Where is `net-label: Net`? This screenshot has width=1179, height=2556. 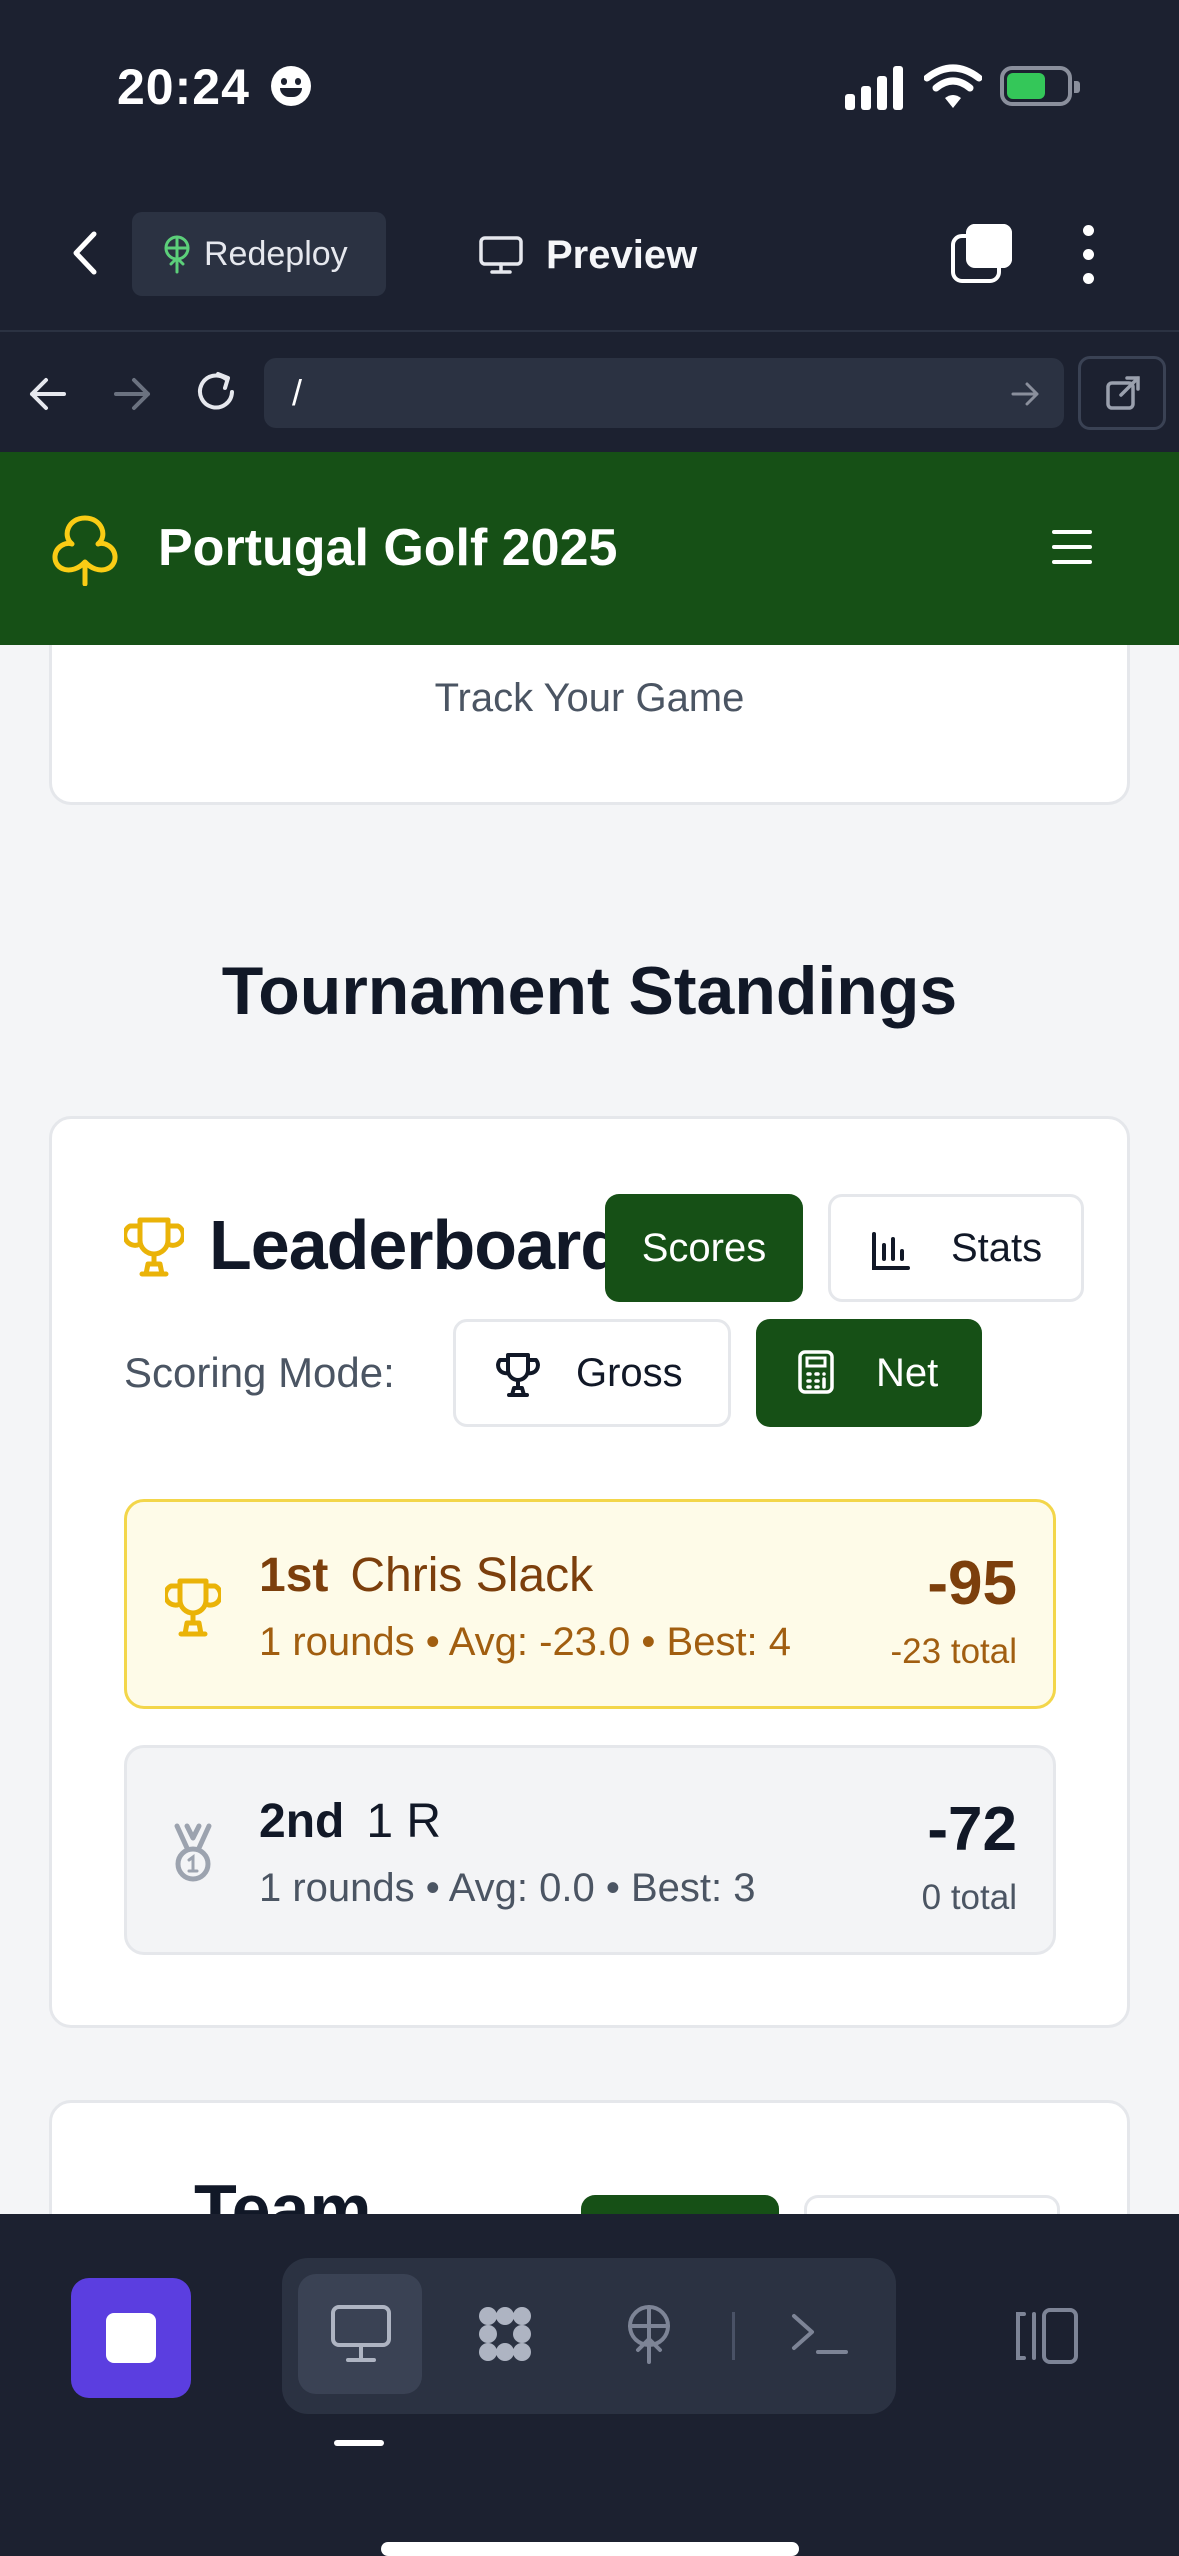
net-label: Net is located at coordinates (907, 1372).